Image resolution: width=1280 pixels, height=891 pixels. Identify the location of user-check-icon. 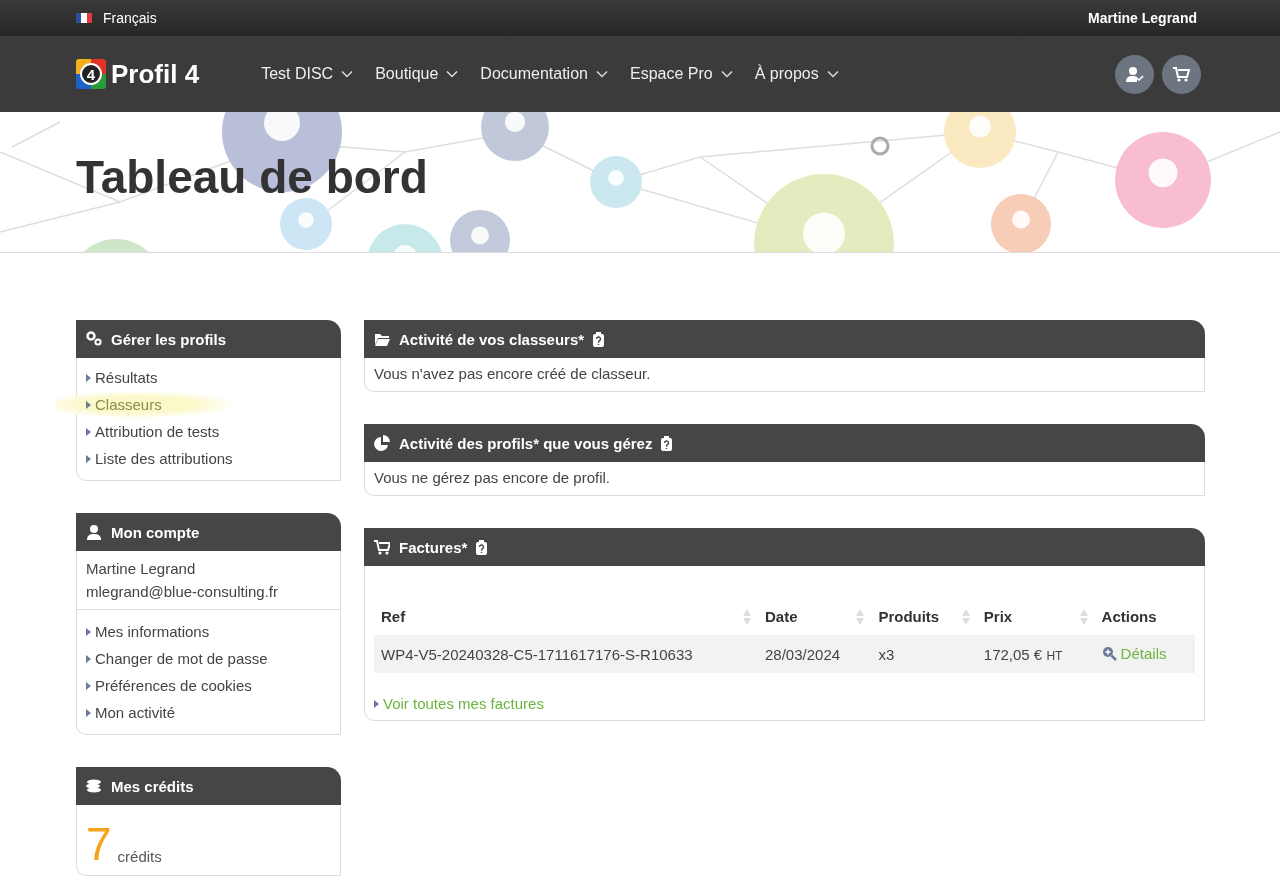
(1134, 74).